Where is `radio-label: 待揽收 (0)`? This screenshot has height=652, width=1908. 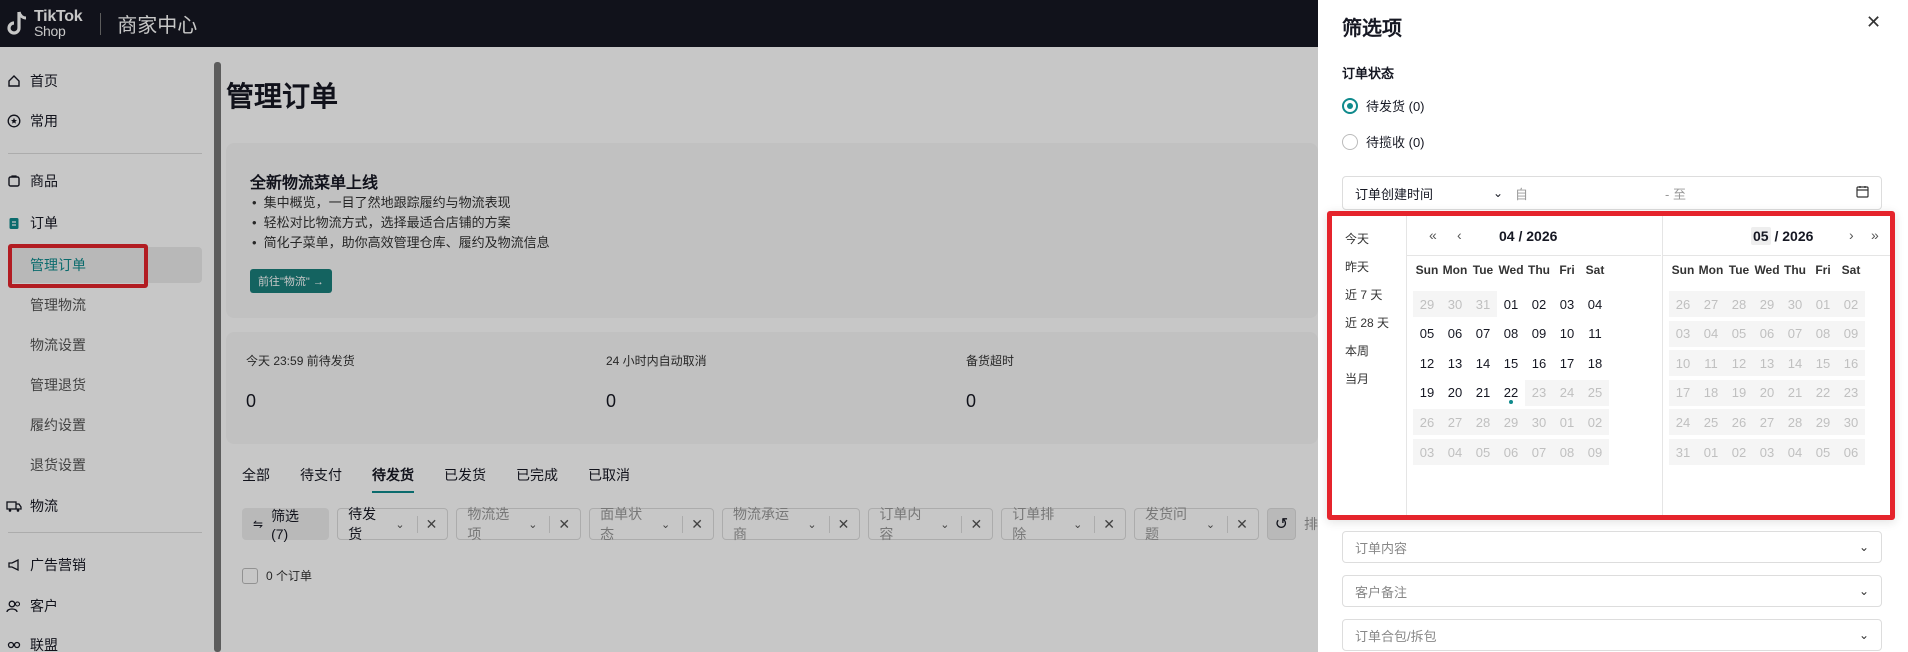
radio-label: 待揽收 (0) is located at coordinates (1395, 142).